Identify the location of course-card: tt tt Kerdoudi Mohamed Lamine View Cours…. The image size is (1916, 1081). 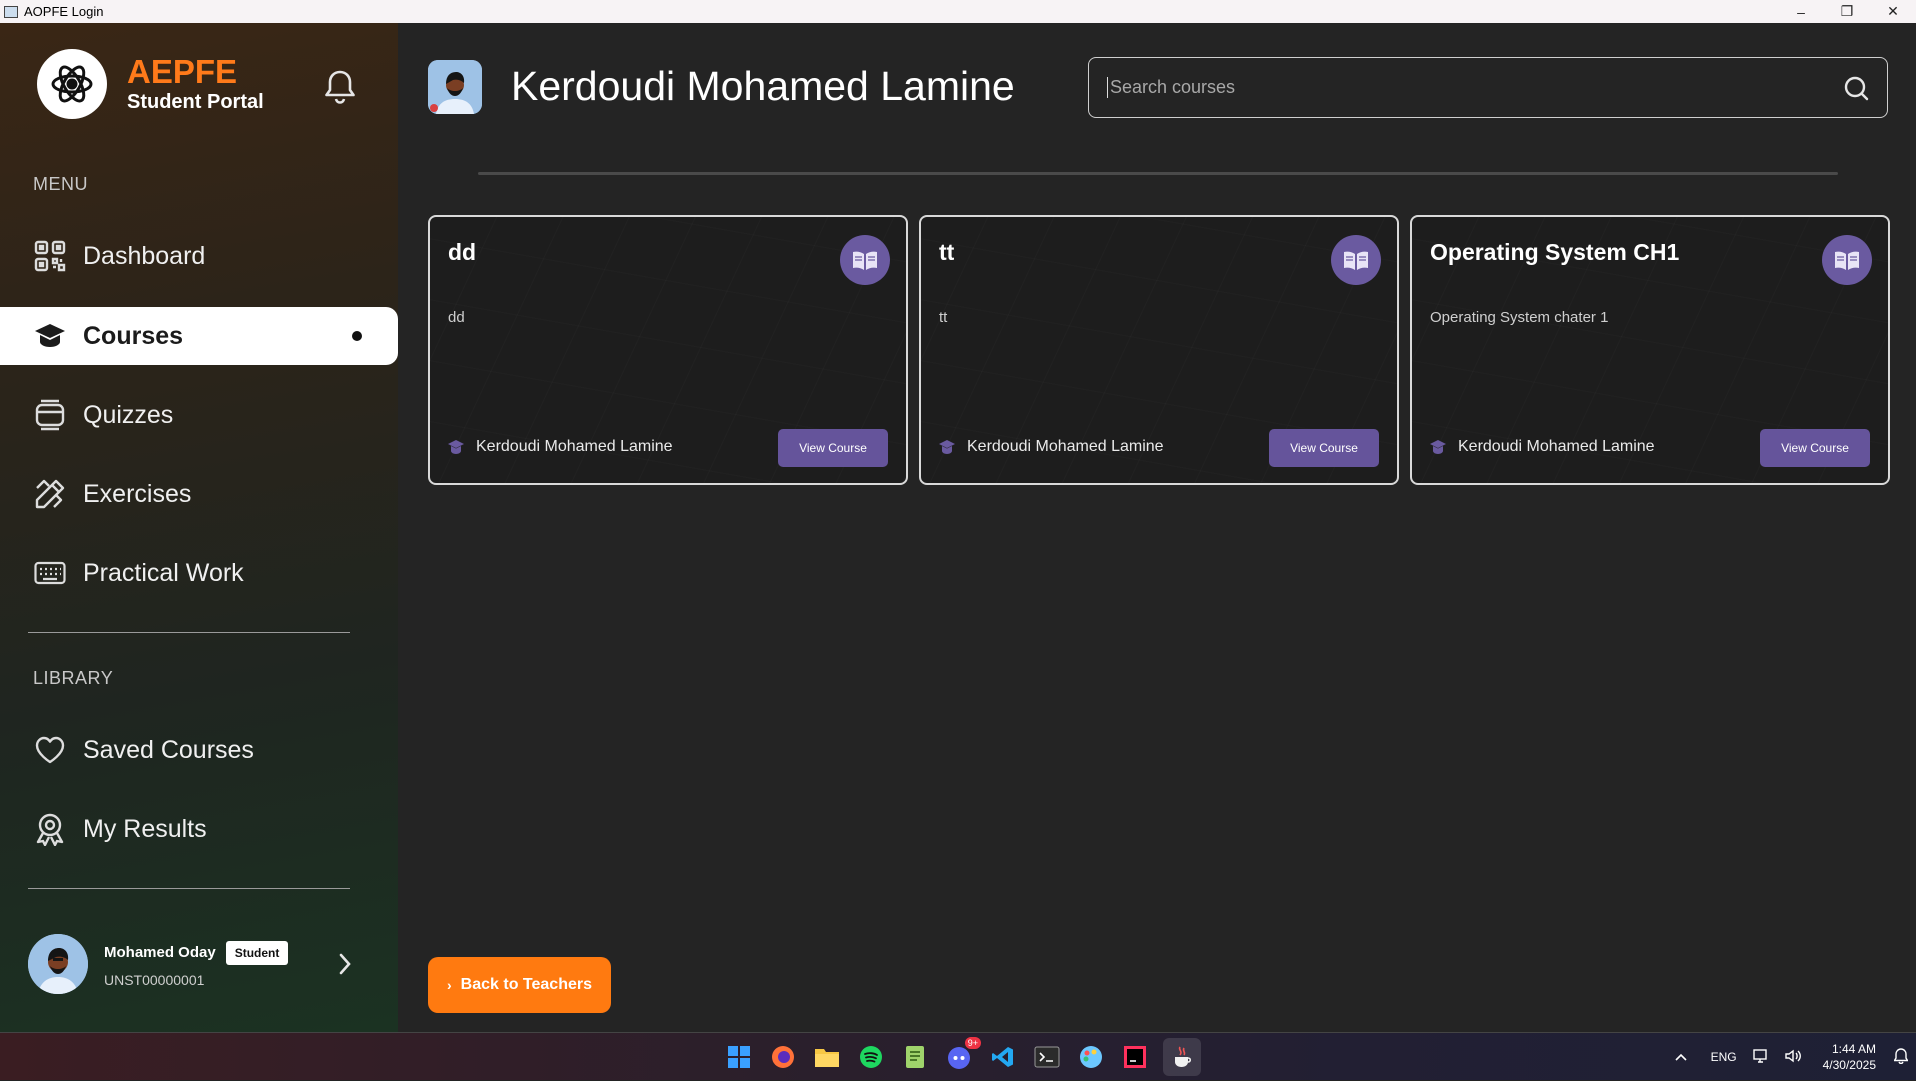
(1159, 350).